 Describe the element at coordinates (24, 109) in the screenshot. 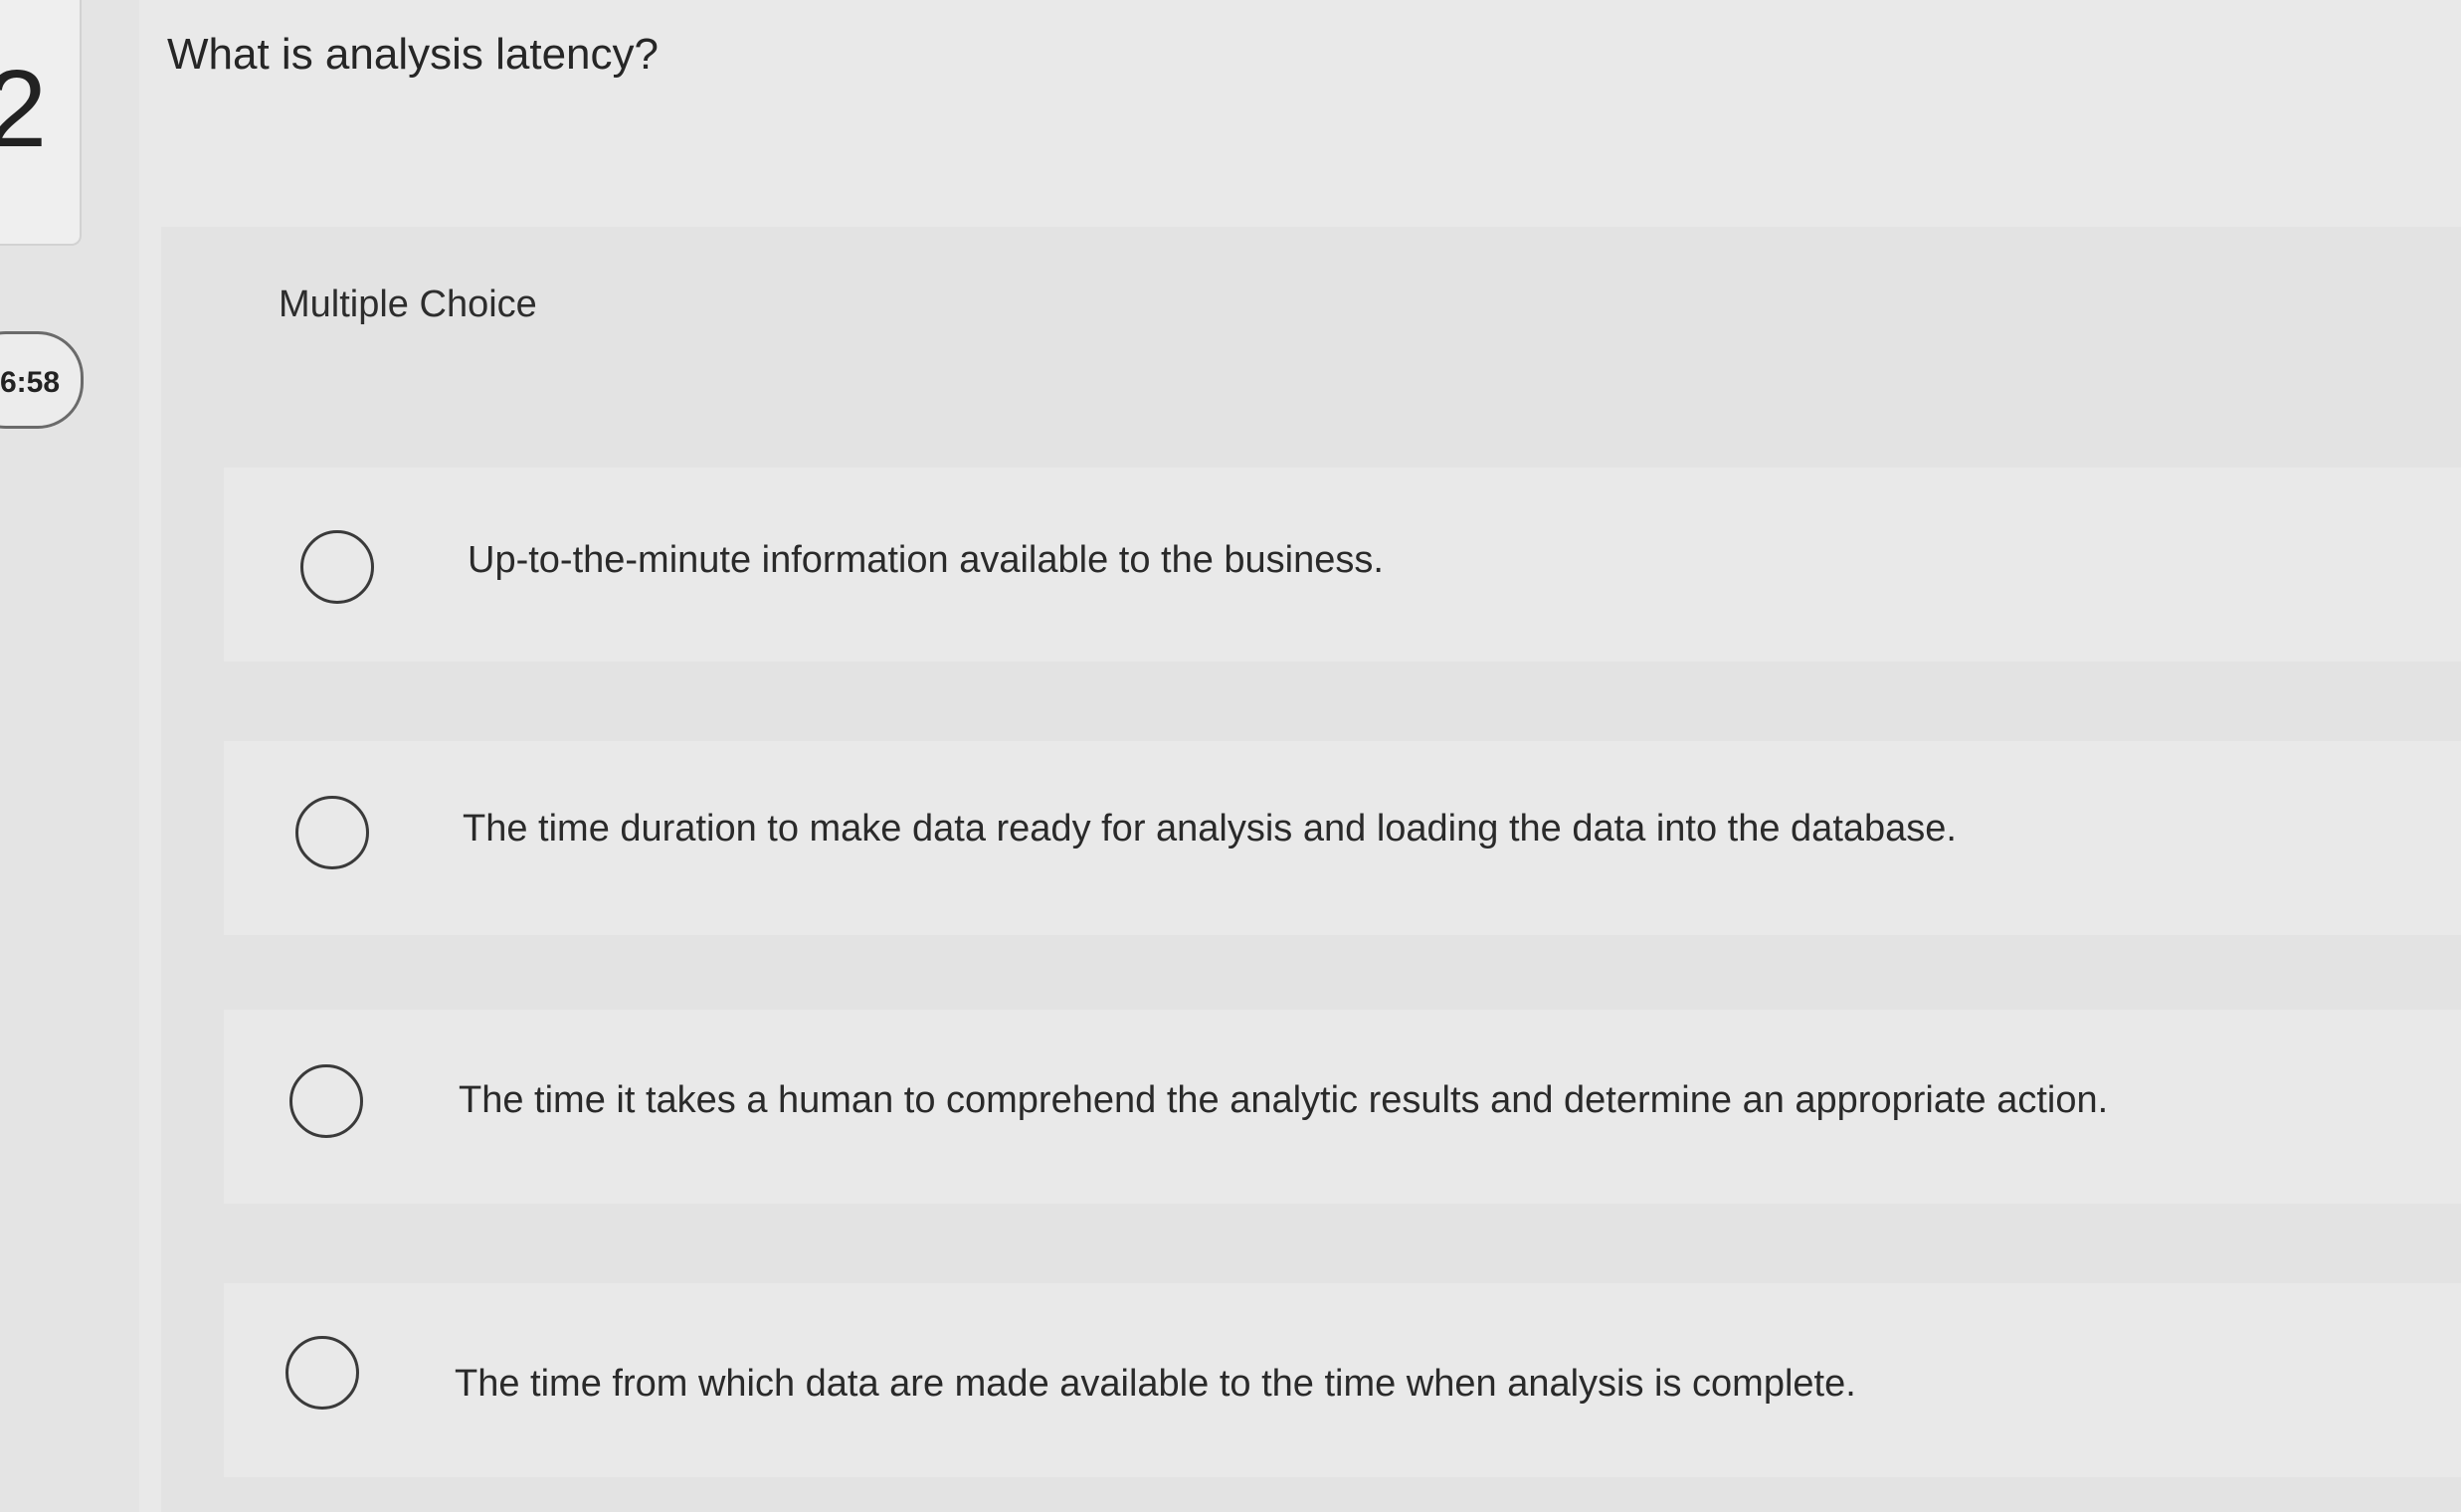

I see `question-number: 2` at that location.